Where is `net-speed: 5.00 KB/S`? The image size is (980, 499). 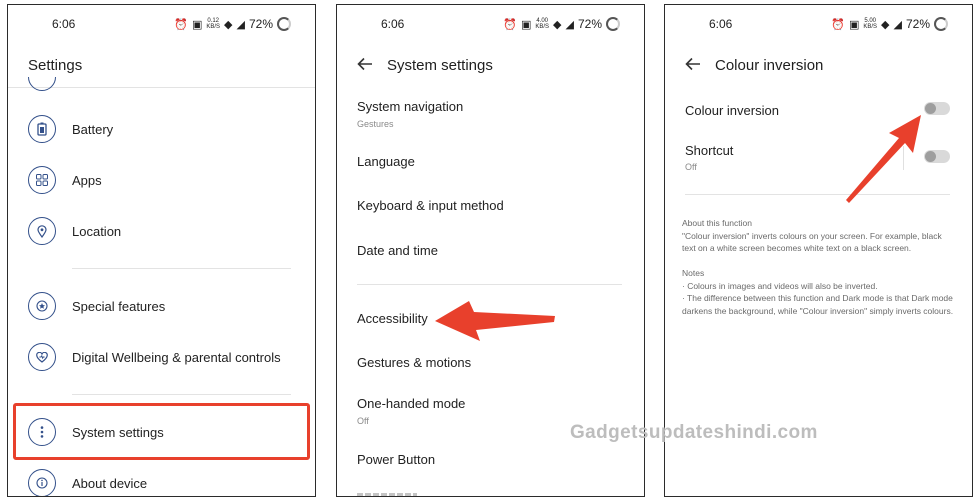
net-speed: 5.00 KB/S is located at coordinates (870, 24).